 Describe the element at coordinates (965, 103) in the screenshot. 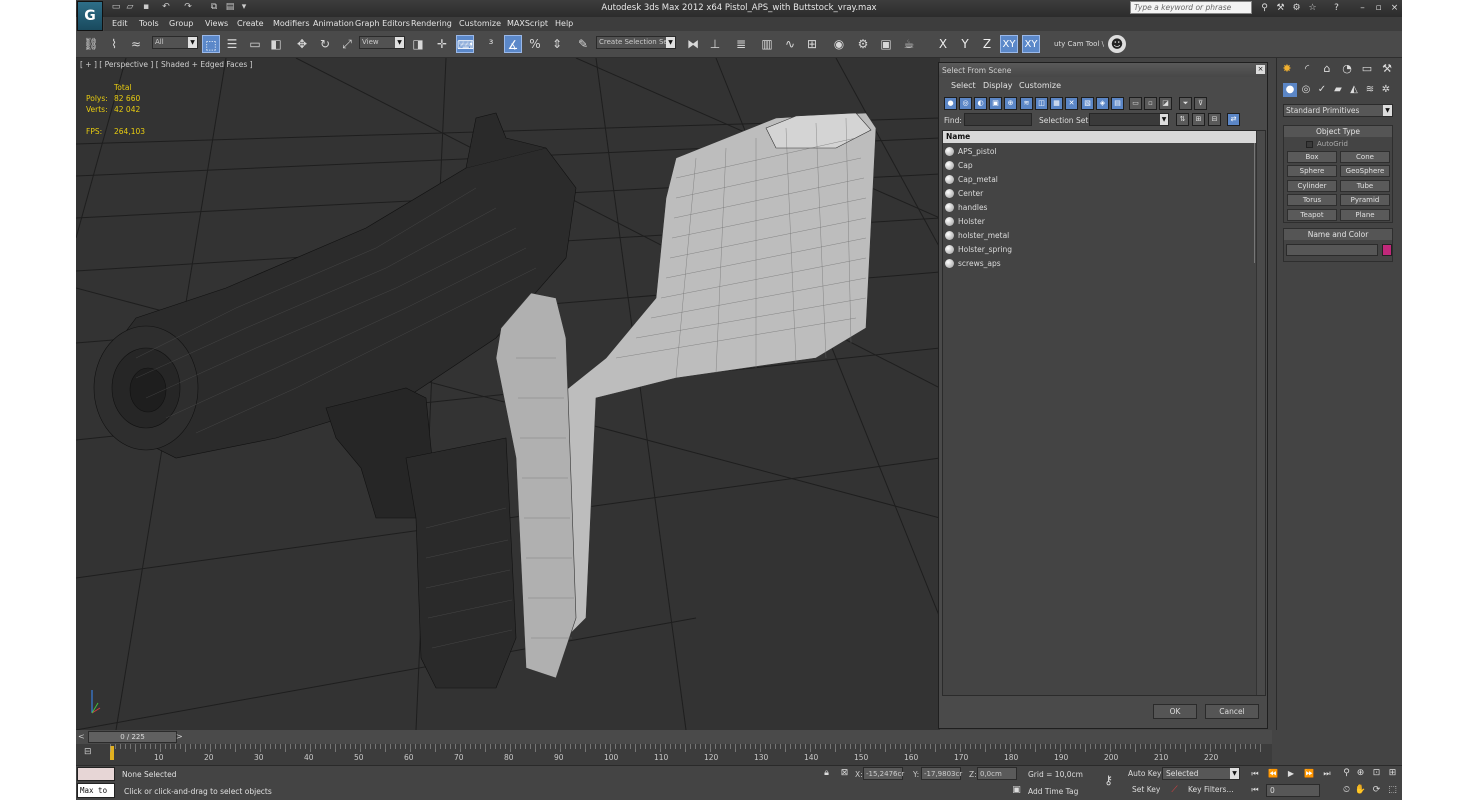

I see `filter-shapes-icon: ◎` at that location.